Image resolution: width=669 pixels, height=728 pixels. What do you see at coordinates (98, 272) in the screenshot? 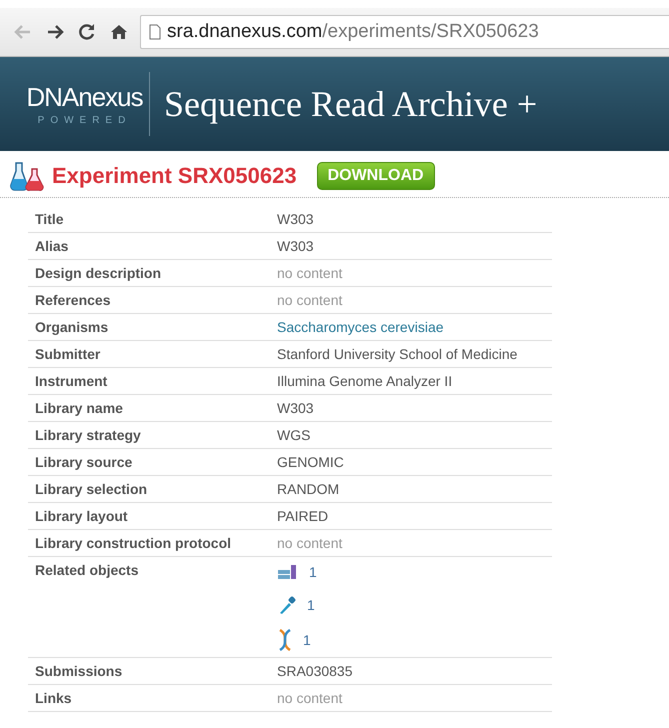
I see `field-label: Design description` at bounding box center [98, 272].